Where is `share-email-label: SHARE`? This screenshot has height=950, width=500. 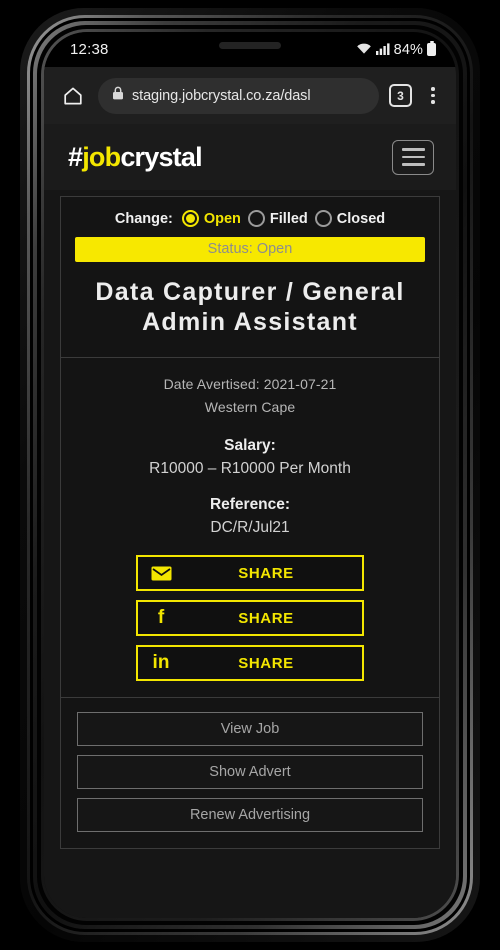
share-email-label: SHARE is located at coordinates (266, 573).